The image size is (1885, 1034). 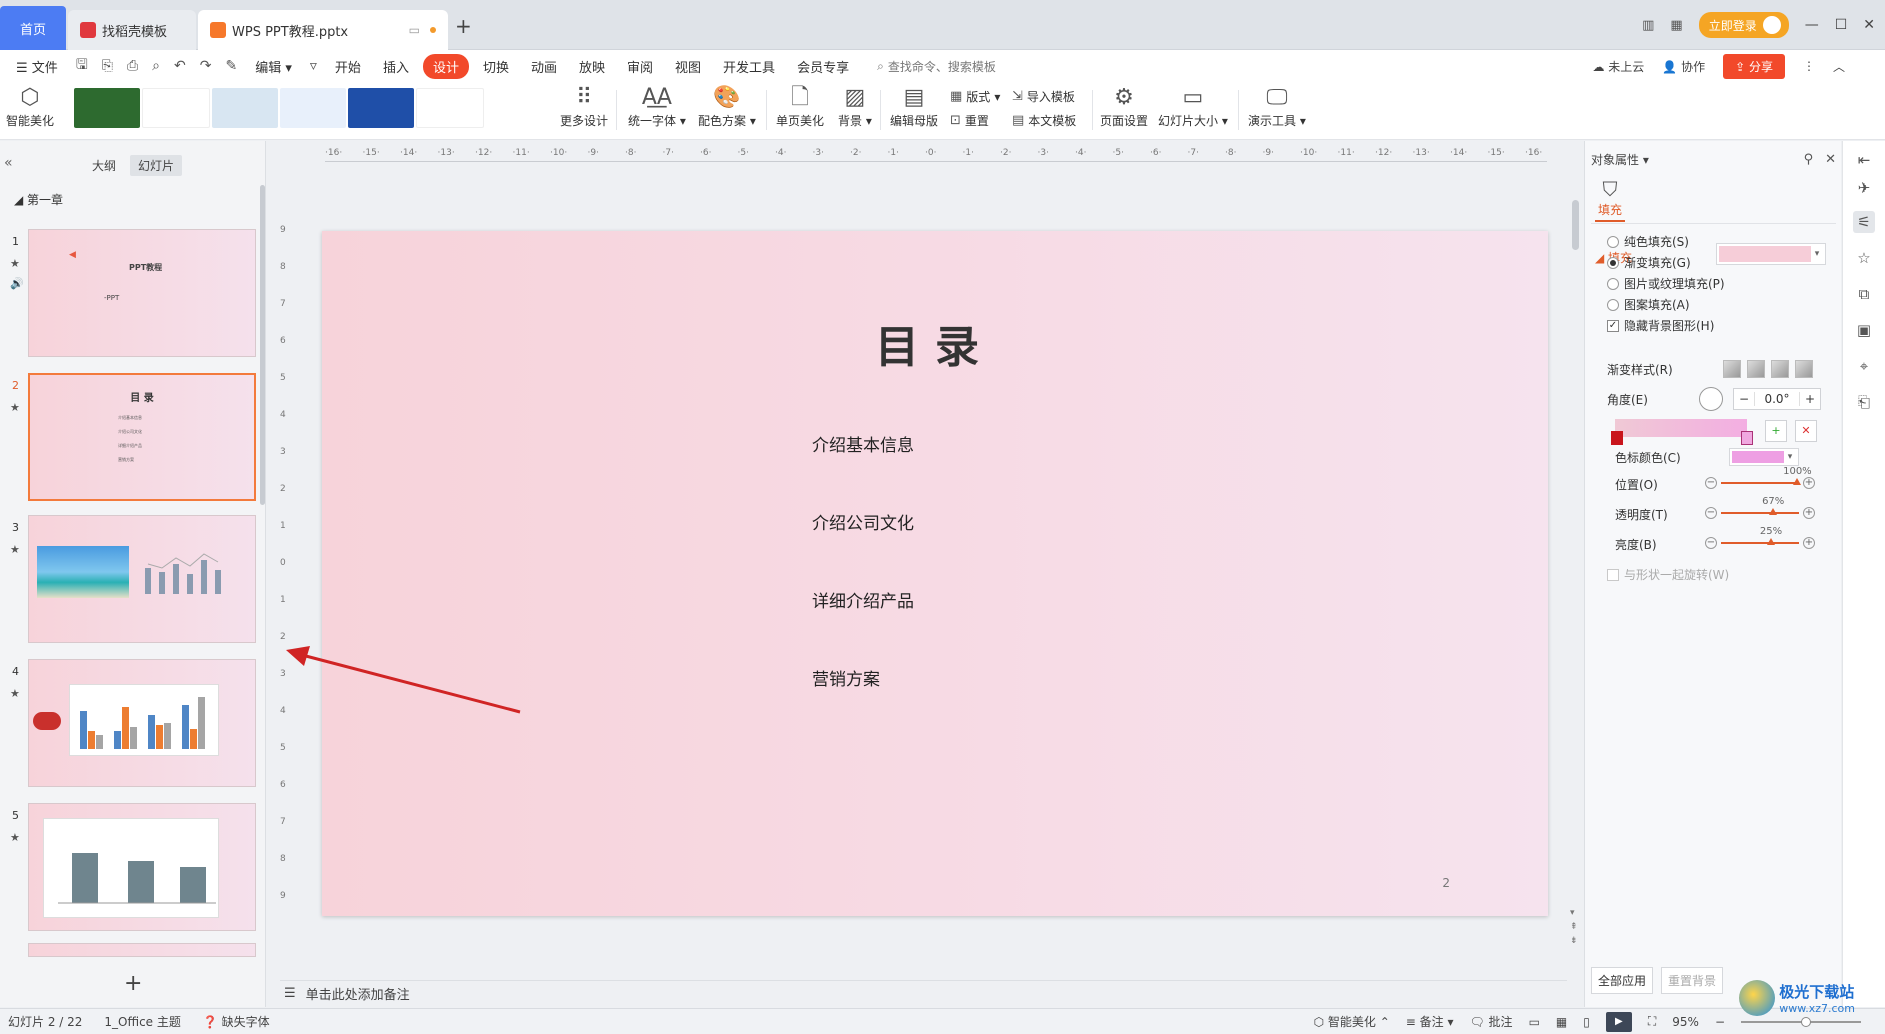 What do you see at coordinates (657, 106) in the screenshot?
I see `unify-font-button: A͟A 统一字体 ▾` at bounding box center [657, 106].